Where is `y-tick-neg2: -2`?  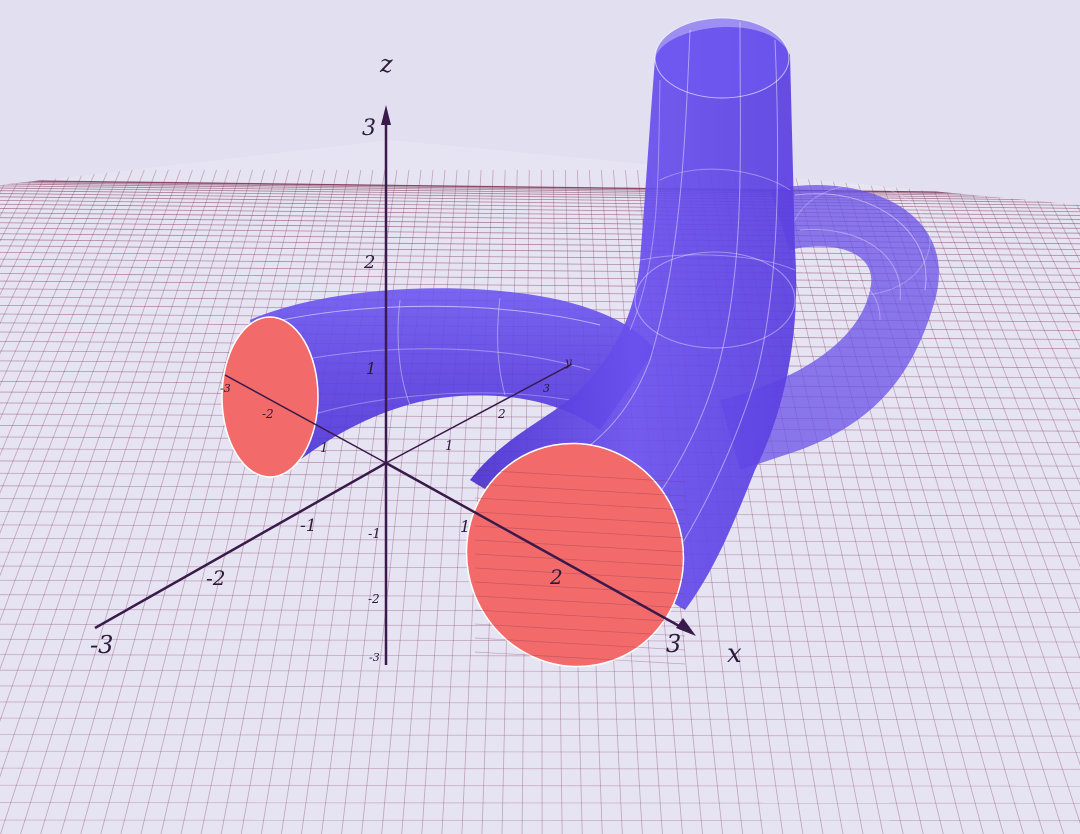 y-tick-neg2: -2 is located at coordinates (268, 414).